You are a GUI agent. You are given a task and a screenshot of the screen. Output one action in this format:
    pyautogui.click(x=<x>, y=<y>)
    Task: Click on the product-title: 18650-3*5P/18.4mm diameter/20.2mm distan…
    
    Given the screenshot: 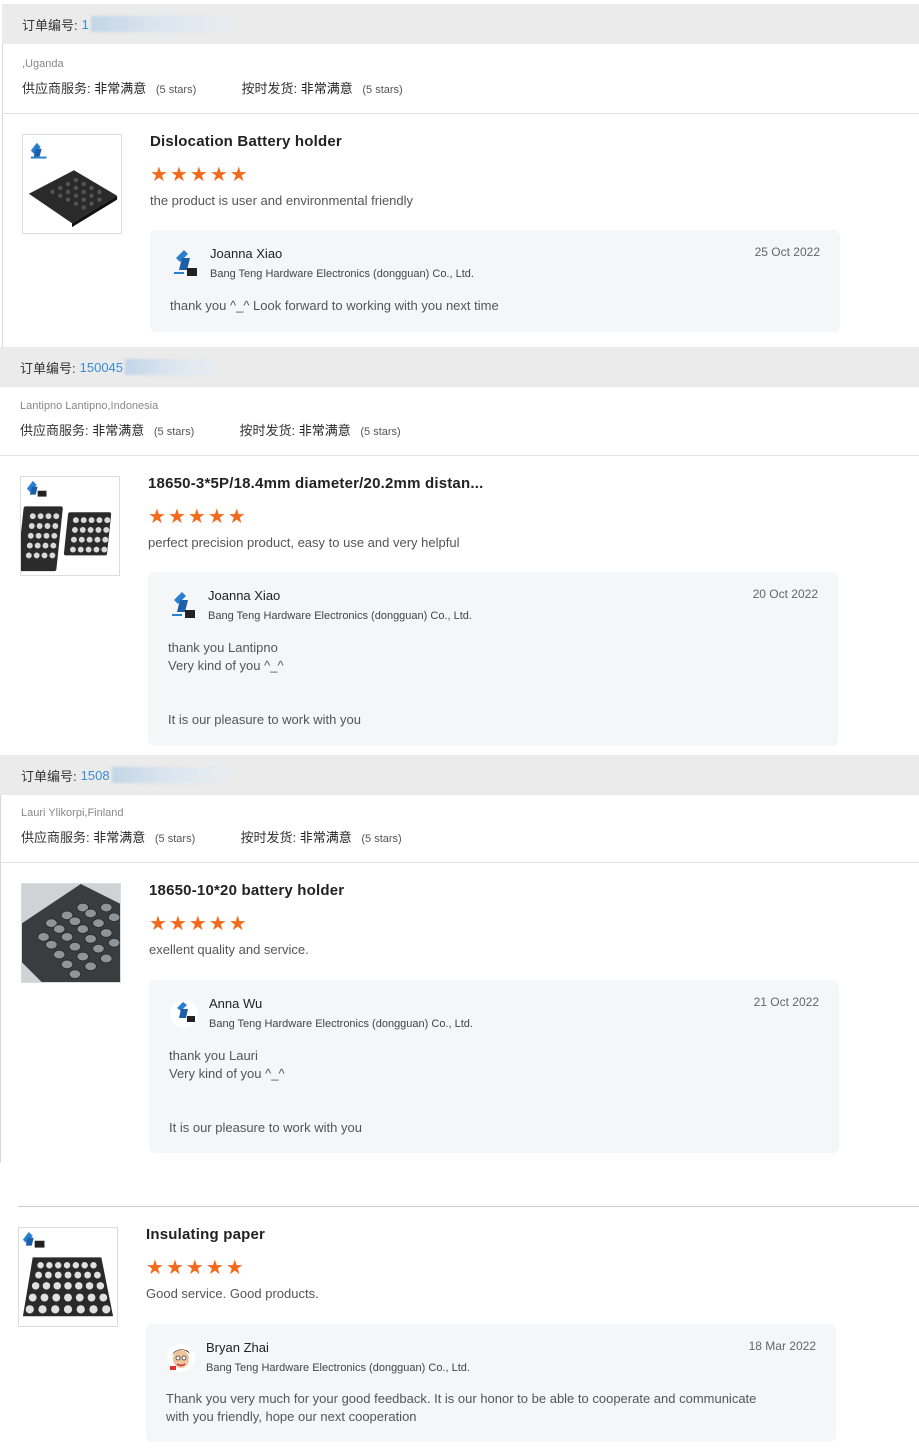 What is the action you would take?
    pyautogui.click(x=315, y=483)
    